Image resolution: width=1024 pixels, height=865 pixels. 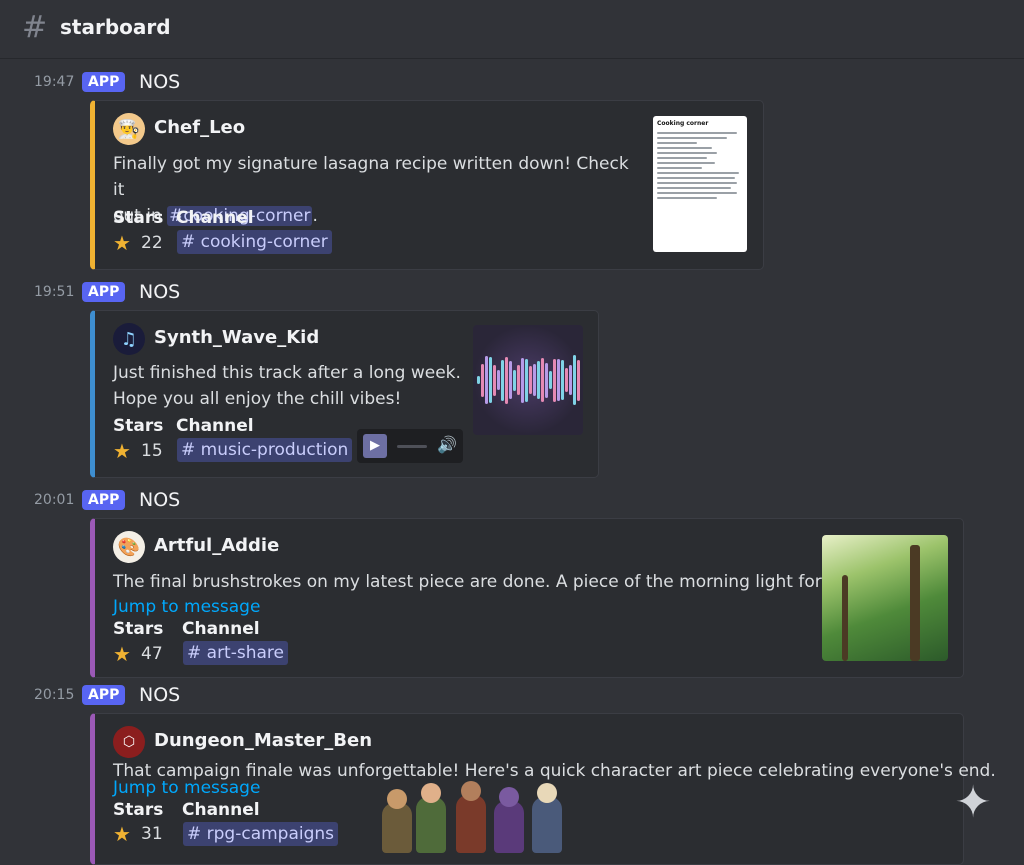 What do you see at coordinates (152, 654) in the screenshot?
I see `star-count: 47` at bounding box center [152, 654].